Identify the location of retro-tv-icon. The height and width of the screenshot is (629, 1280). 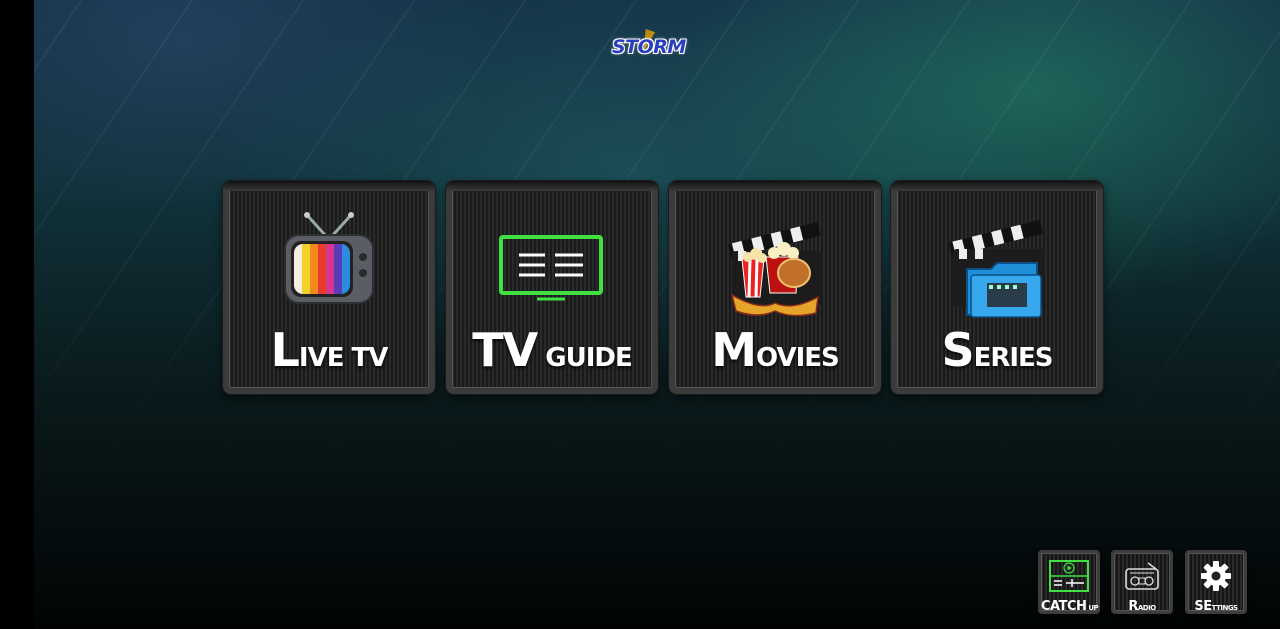
(329, 258).